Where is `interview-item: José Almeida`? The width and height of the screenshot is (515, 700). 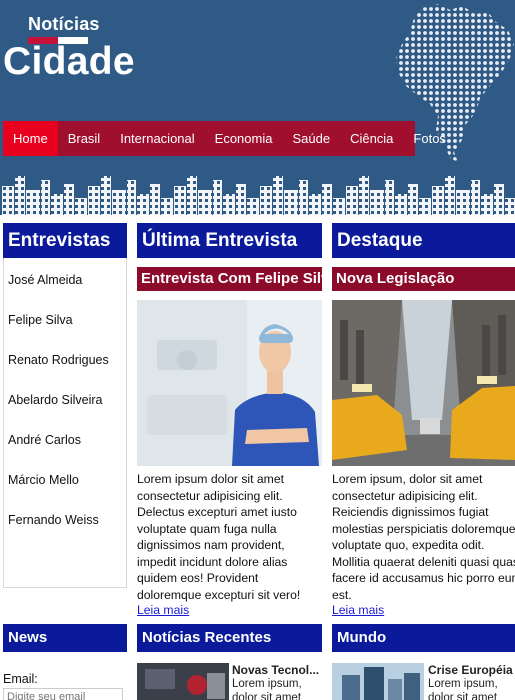
interview-item: José Almeida is located at coordinates (65, 280).